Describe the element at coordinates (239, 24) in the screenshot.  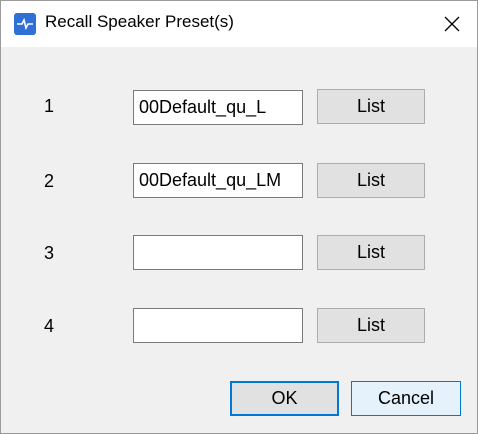
I see `title-bar: Recall Speaker Preset(s)` at that location.